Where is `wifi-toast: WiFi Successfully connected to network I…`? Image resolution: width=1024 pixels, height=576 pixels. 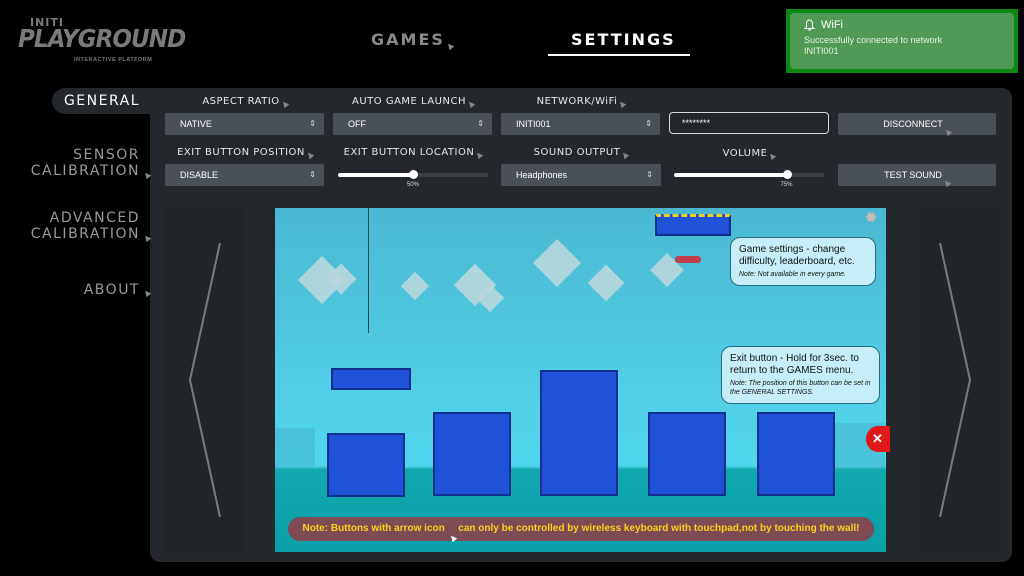
wifi-toast: WiFi Successfully connected to network I… is located at coordinates (902, 41).